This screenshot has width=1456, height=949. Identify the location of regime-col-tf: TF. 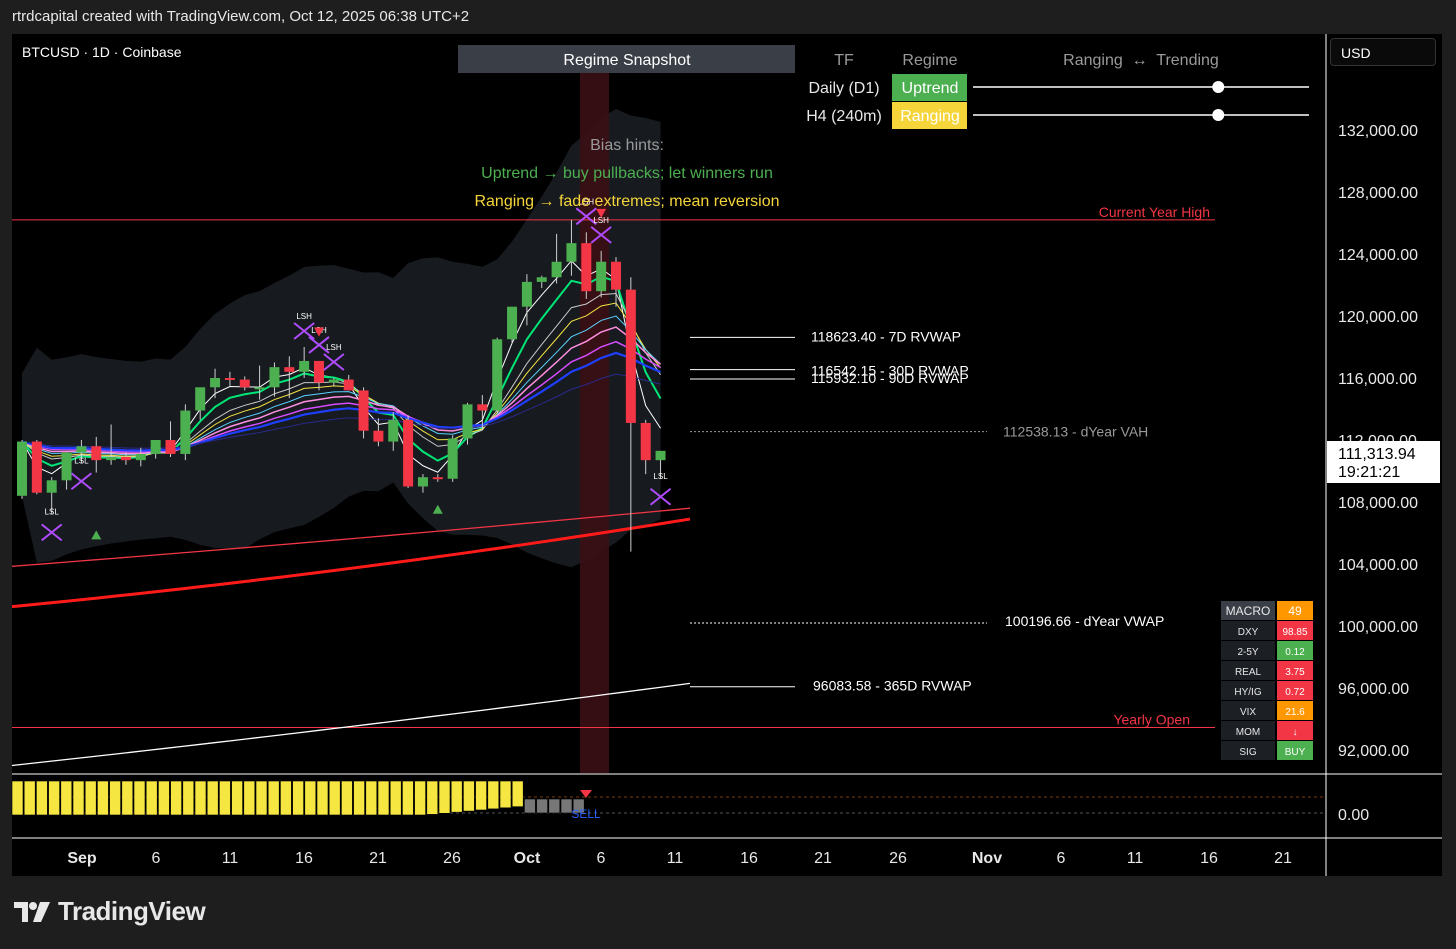
(844, 60).